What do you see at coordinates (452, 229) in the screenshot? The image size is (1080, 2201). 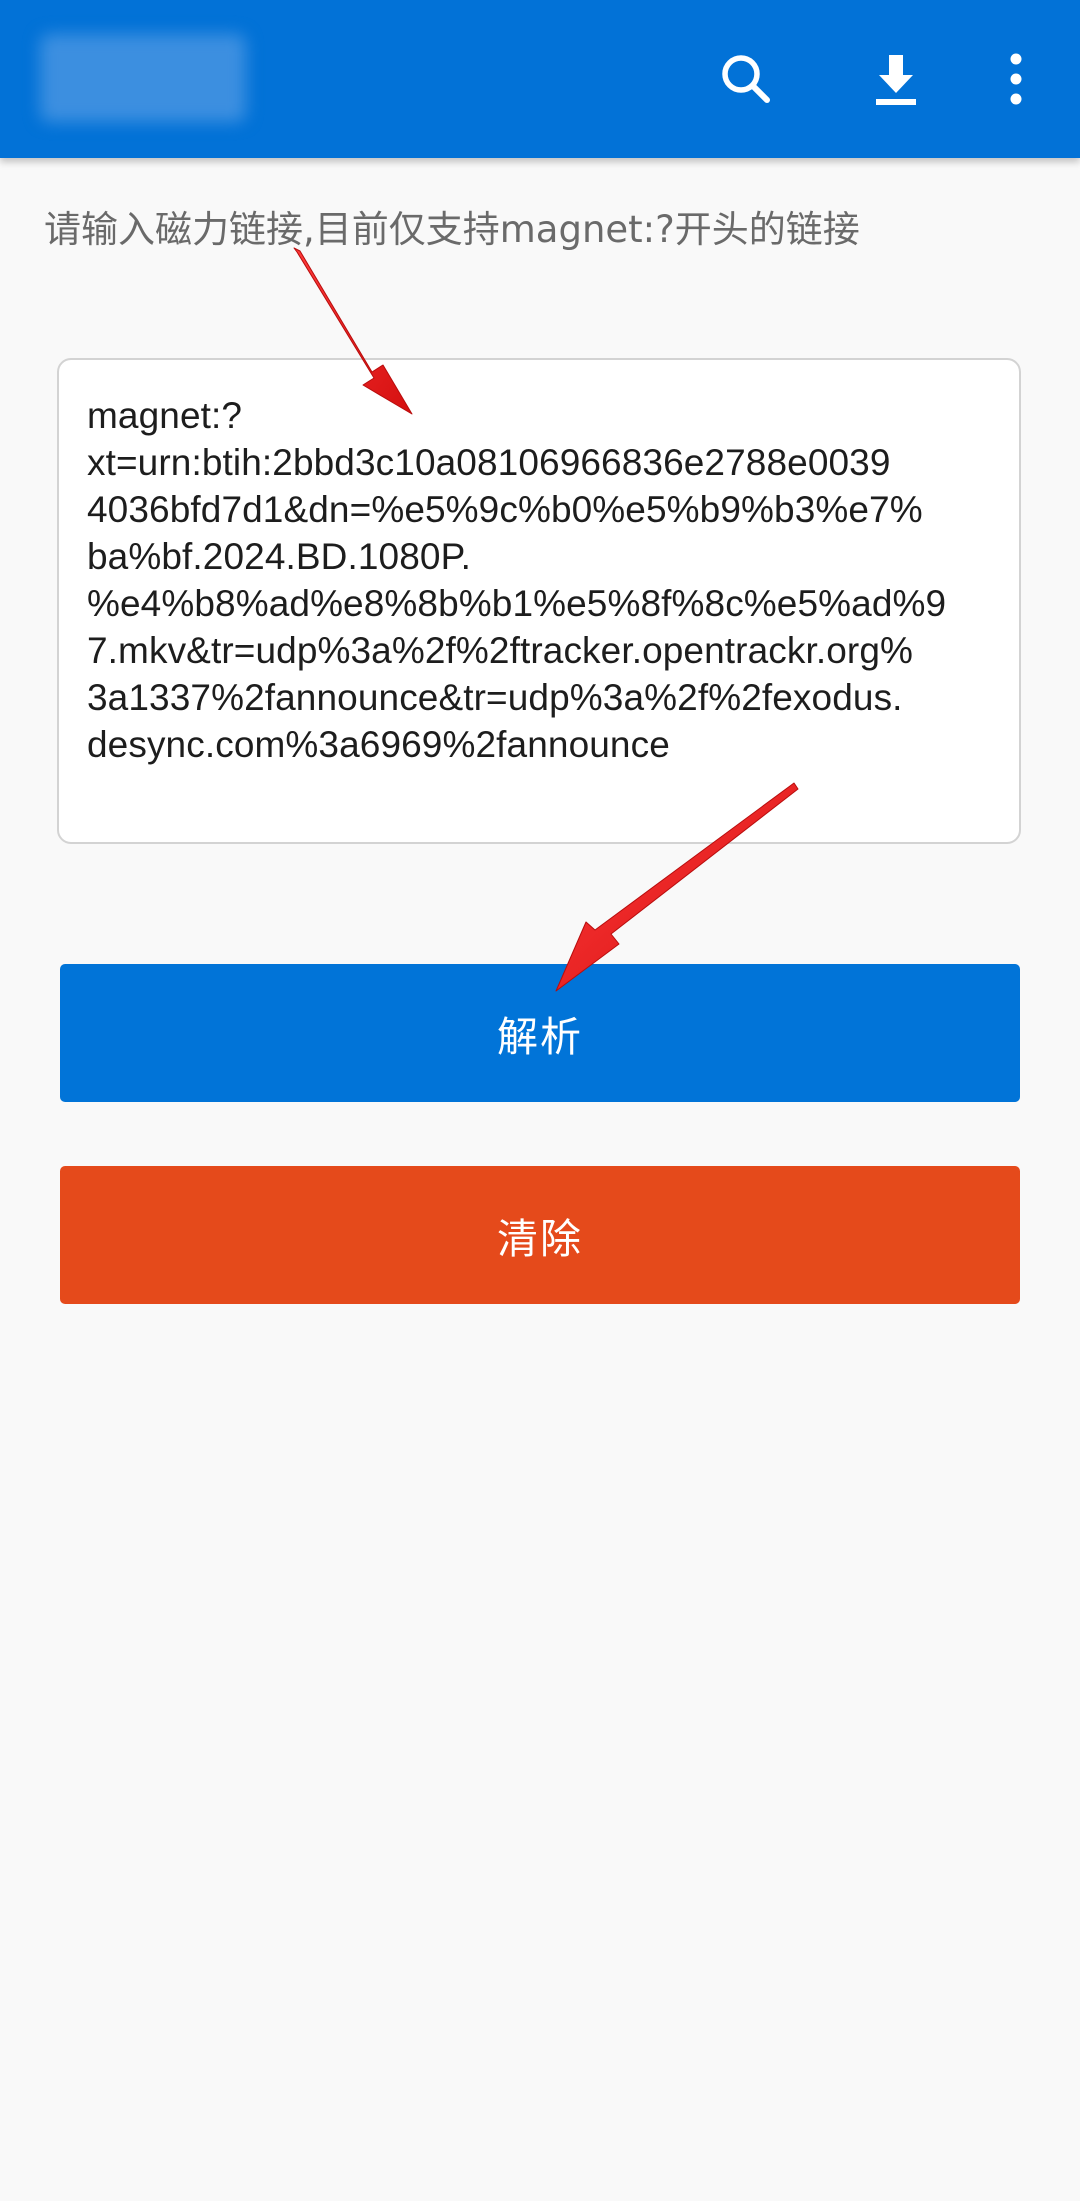 I see `magnet-hint-label: 请输入磁力链接,目前仅支持magnet:?开头的链接` at bounding box center [452, 229].